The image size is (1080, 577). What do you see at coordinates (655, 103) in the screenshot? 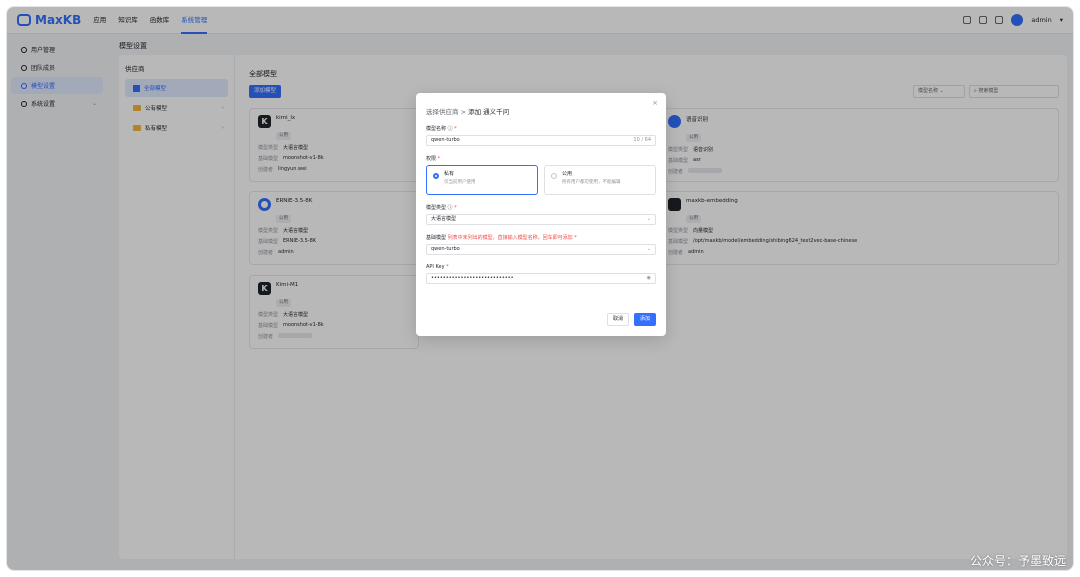
I see `close-icon: ×` at bounding box center [655, 103].